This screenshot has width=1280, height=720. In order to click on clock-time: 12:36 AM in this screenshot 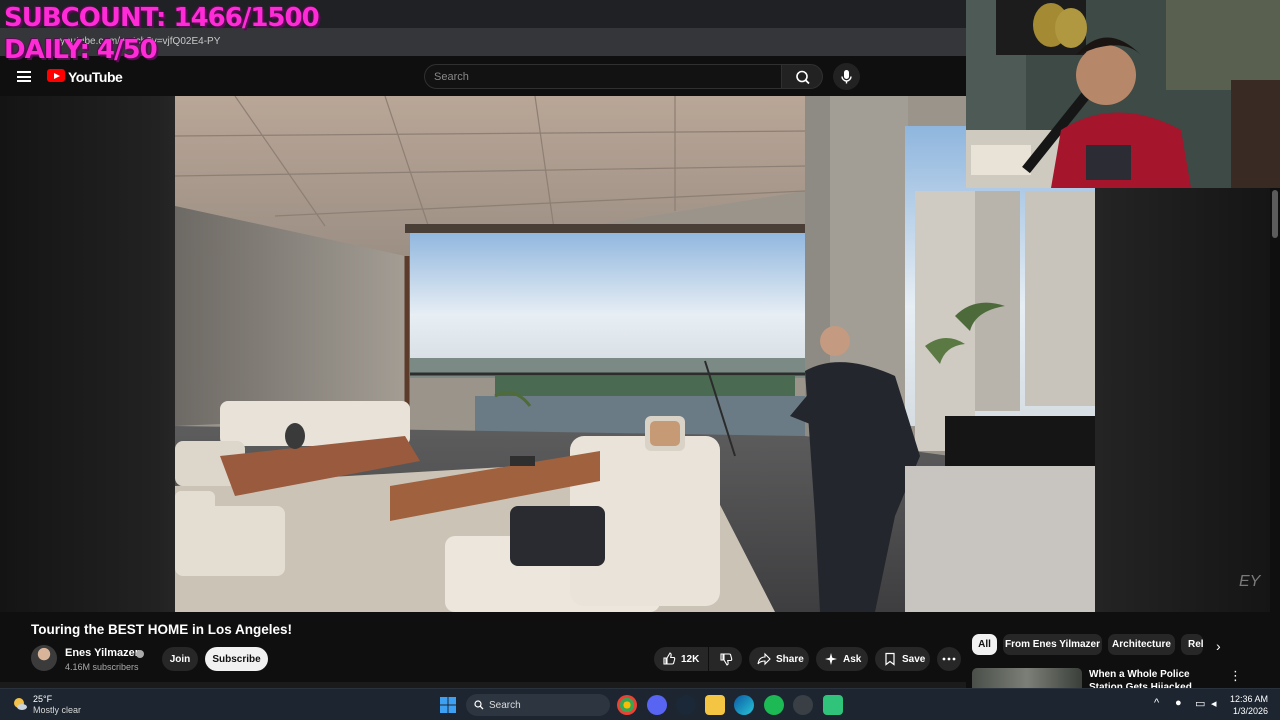, I will do `click(1246, 699)`.